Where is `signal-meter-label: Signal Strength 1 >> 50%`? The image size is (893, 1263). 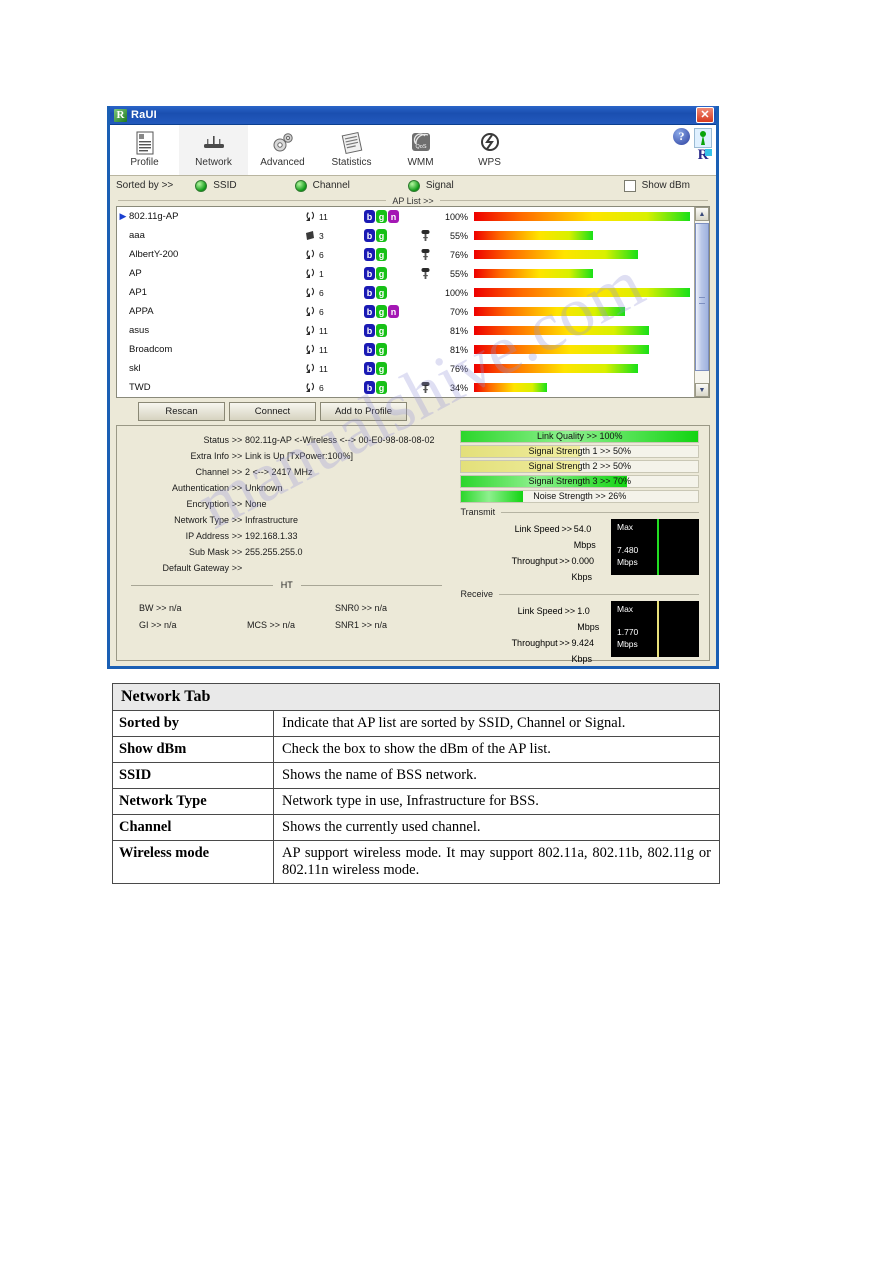 signal-meter-label: Signal Strength 1 >> 50% is located at coordinates (580, 451).